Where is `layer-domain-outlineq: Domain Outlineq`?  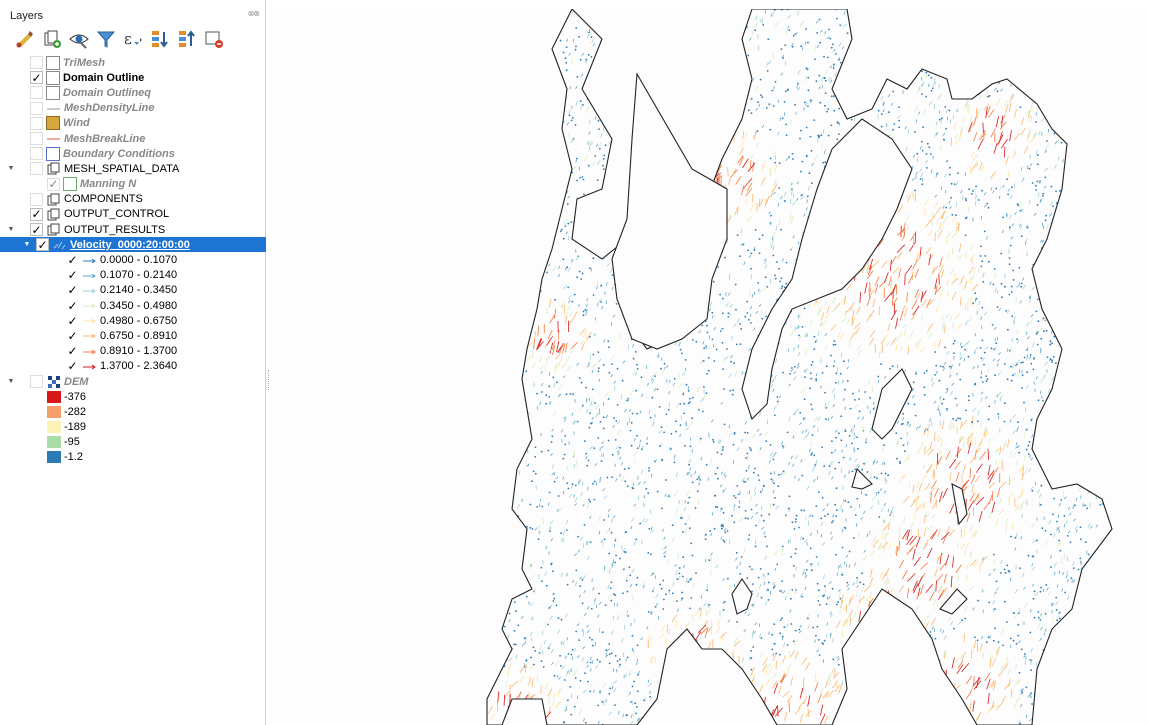 layer-domain-outlineq: Domain Outlineq is located at coordinates (133, 92).